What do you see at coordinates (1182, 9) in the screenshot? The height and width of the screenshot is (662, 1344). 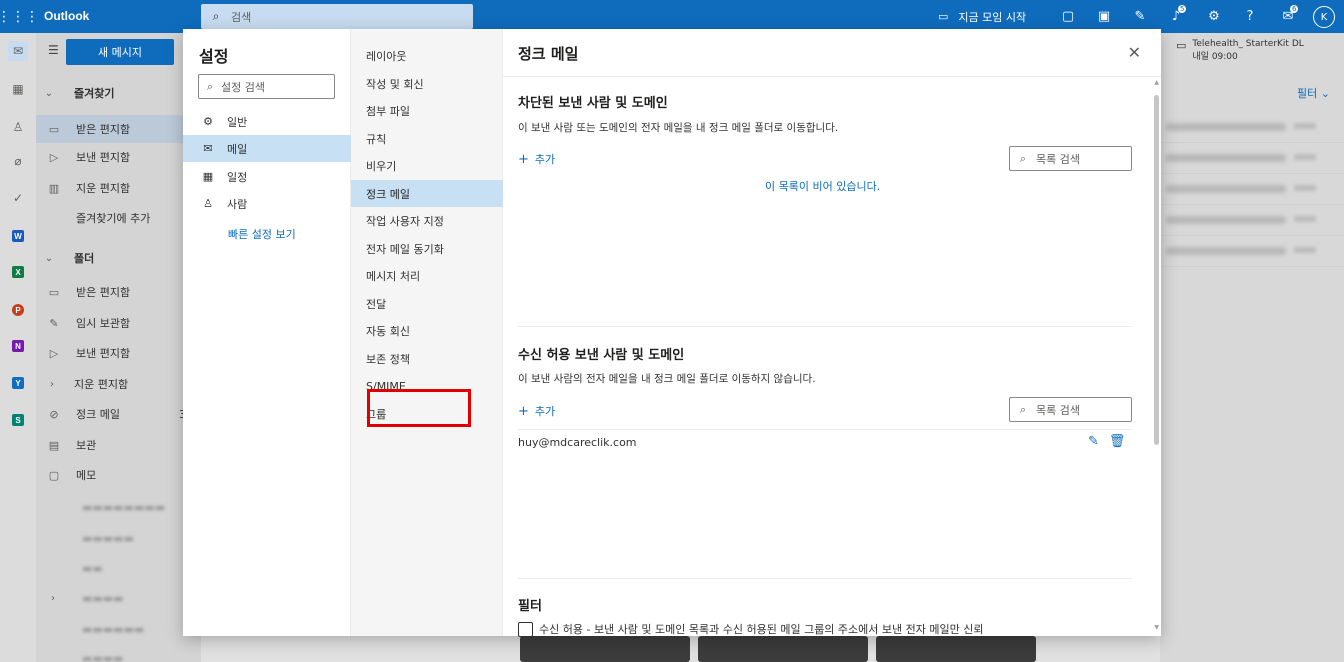 I see `notification-badge: 5` at bounding box center [1182, 9].